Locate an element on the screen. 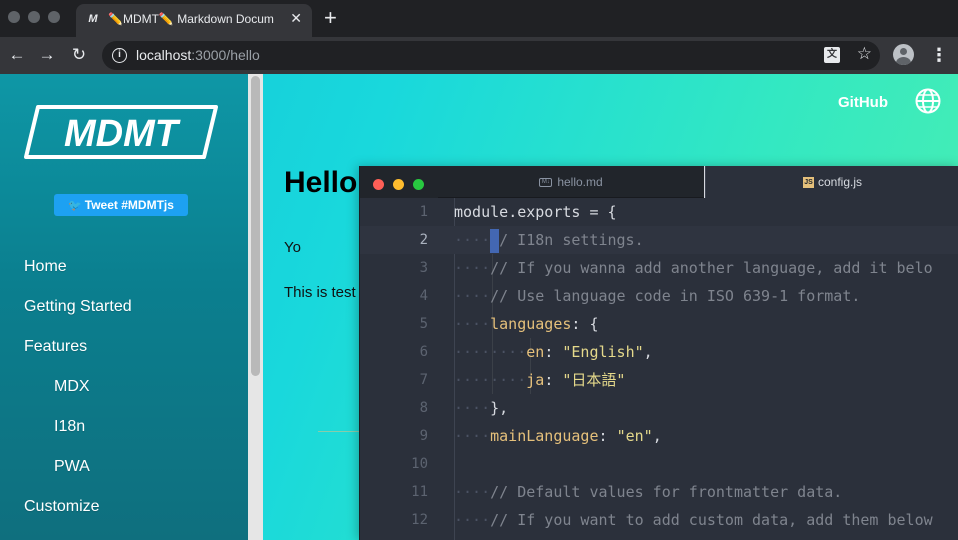 This screenshot has width=958, height=540. code-text: ········ja: "日本語" is located at coordinates (539, 380).